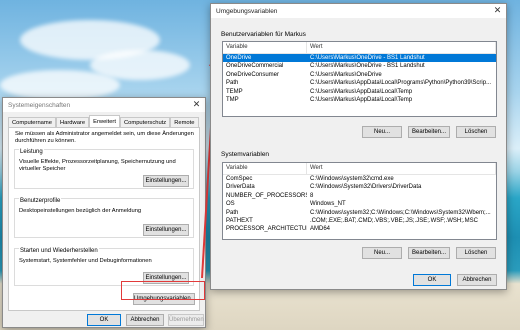  Describe the element at coordinates (239, 220) in the screenshot. I see `variable-name: PATHEXT` at that location.